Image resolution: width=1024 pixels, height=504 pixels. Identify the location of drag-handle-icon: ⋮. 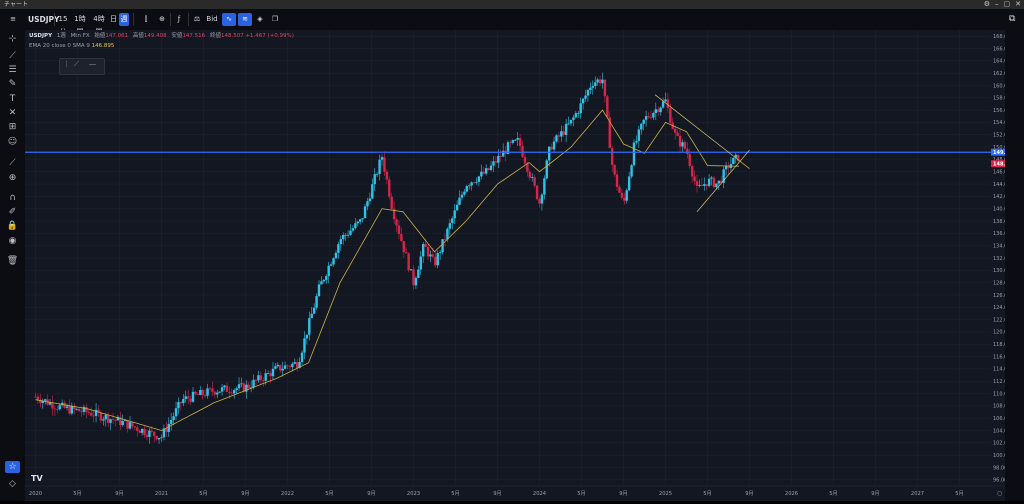
(66, 64).